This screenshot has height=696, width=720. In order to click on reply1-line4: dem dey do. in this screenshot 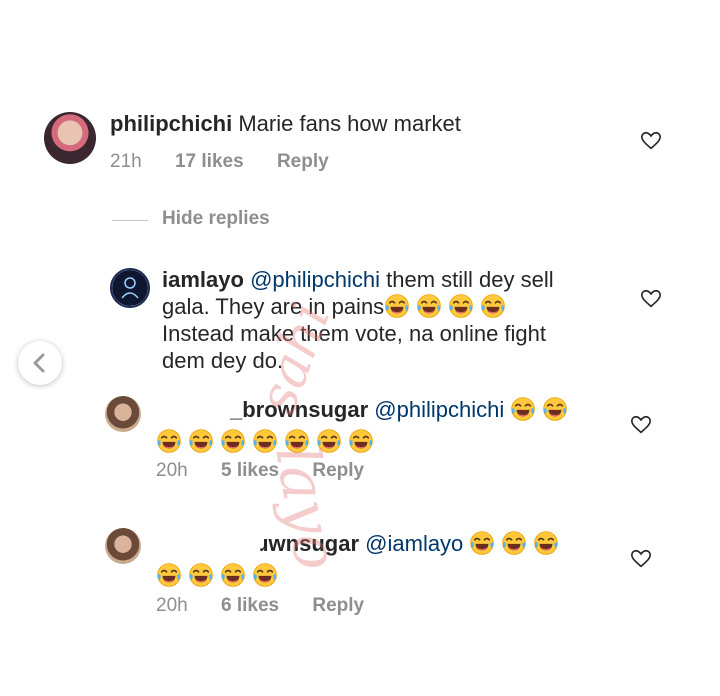, I will do `click(223, 360)`.